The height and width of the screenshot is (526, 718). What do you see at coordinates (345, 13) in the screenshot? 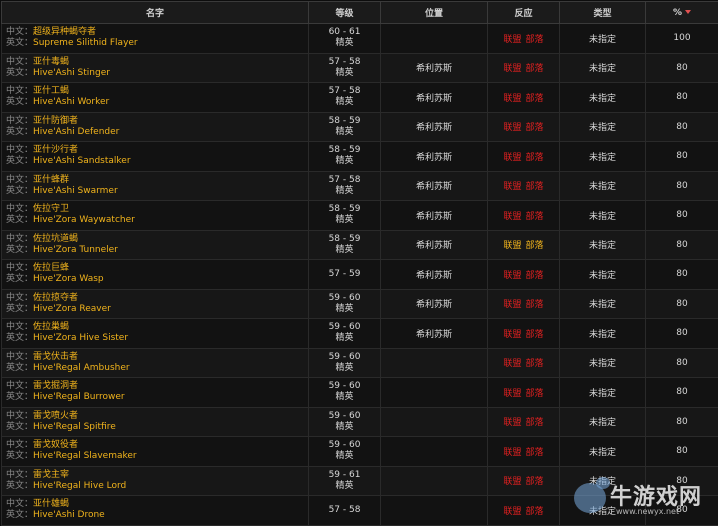
I see `column-header-level: 等级` at bounding box center [345, 13].